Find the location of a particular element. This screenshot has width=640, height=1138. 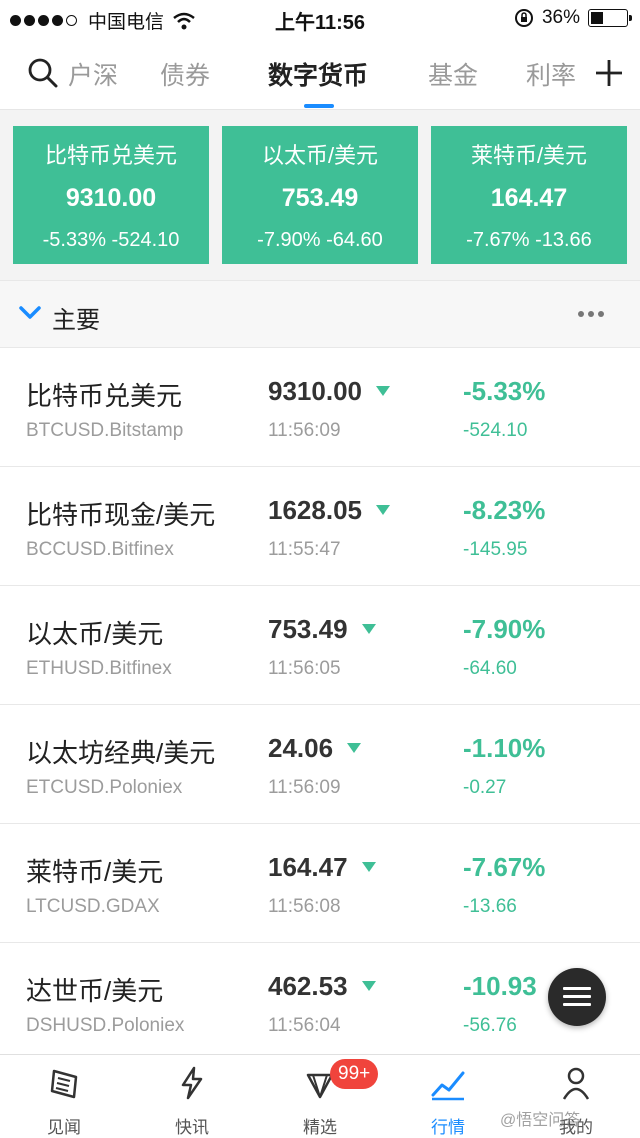

chevron-down-icon is located at coordinates (30, 313).